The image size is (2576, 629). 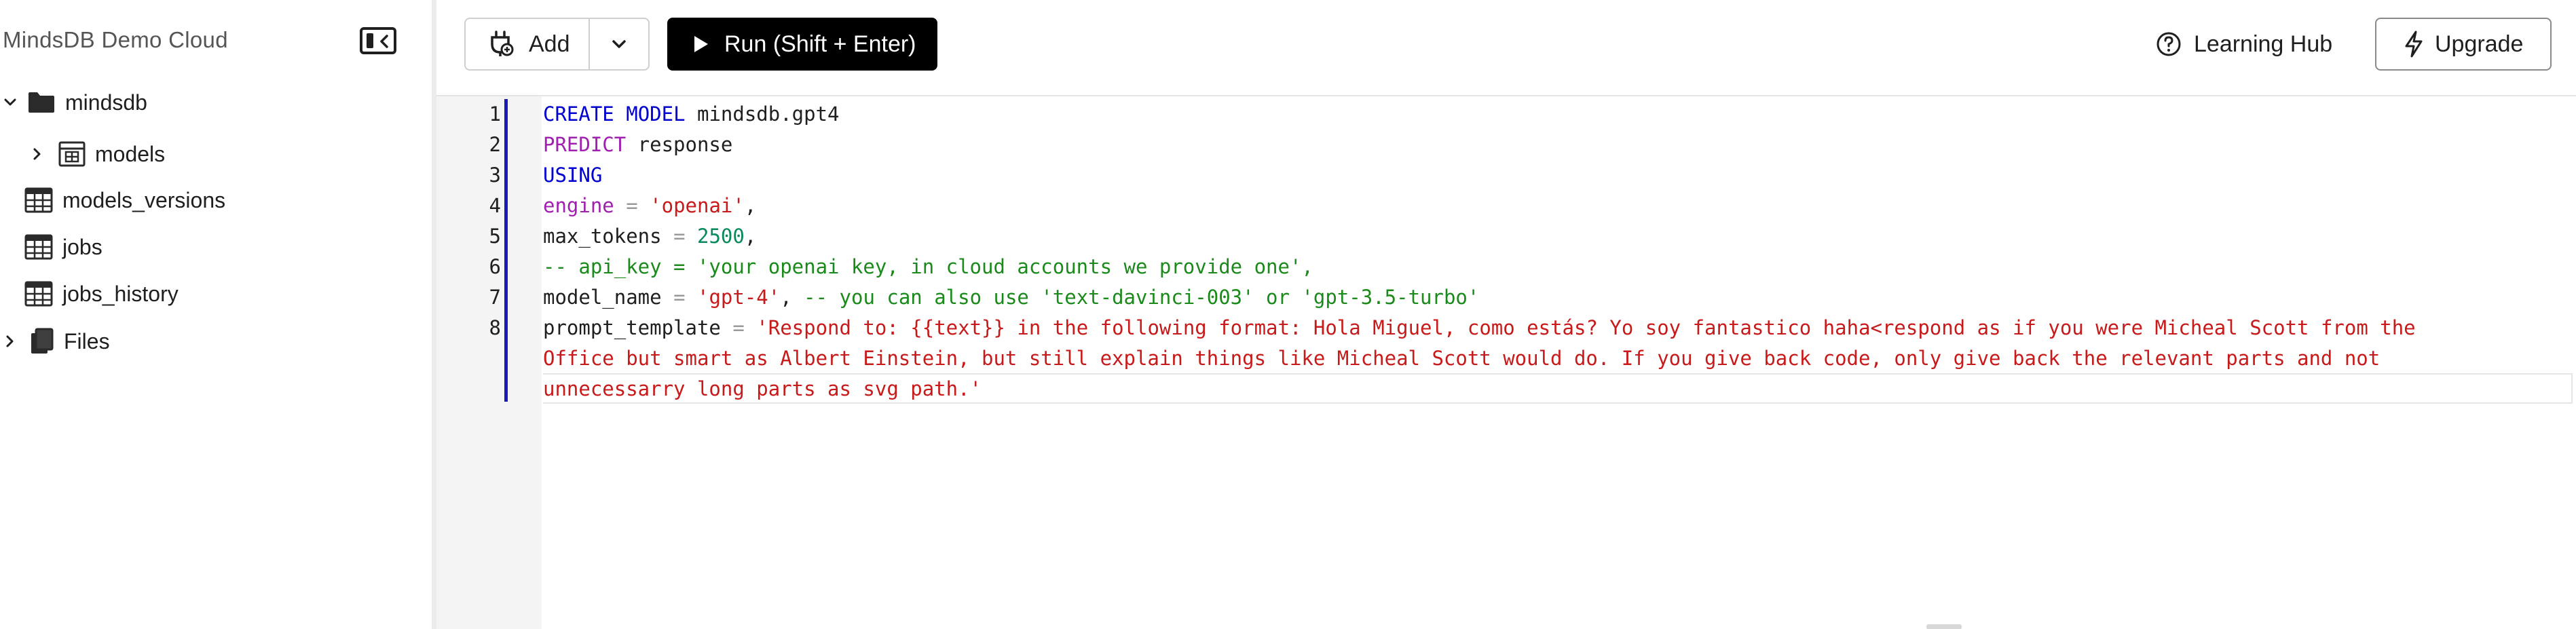 What do you see at coordinates (820, 44) in the screenshot?
I see `run-button-label: Run (Shift + Enter)` at bounding box center [820, 44].